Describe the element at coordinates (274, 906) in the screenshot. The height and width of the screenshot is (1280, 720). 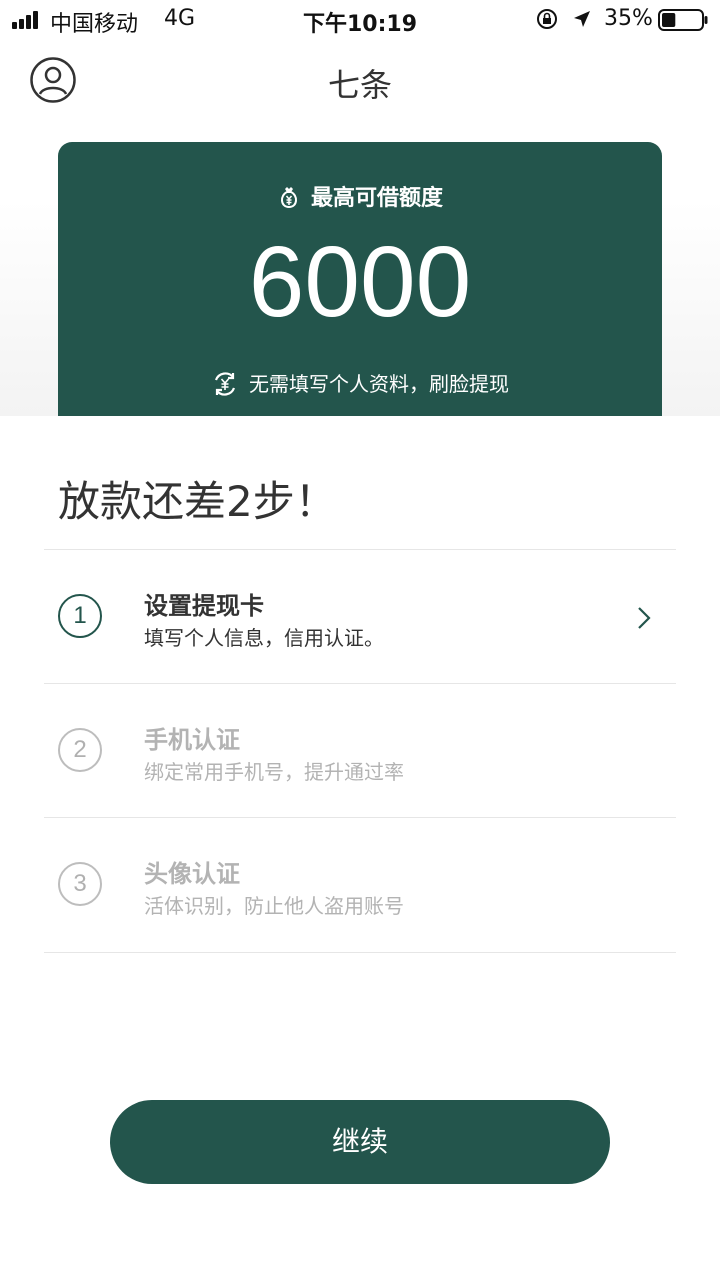
I see `step-description: 活体识别，防止他人盗用账号` at that location.